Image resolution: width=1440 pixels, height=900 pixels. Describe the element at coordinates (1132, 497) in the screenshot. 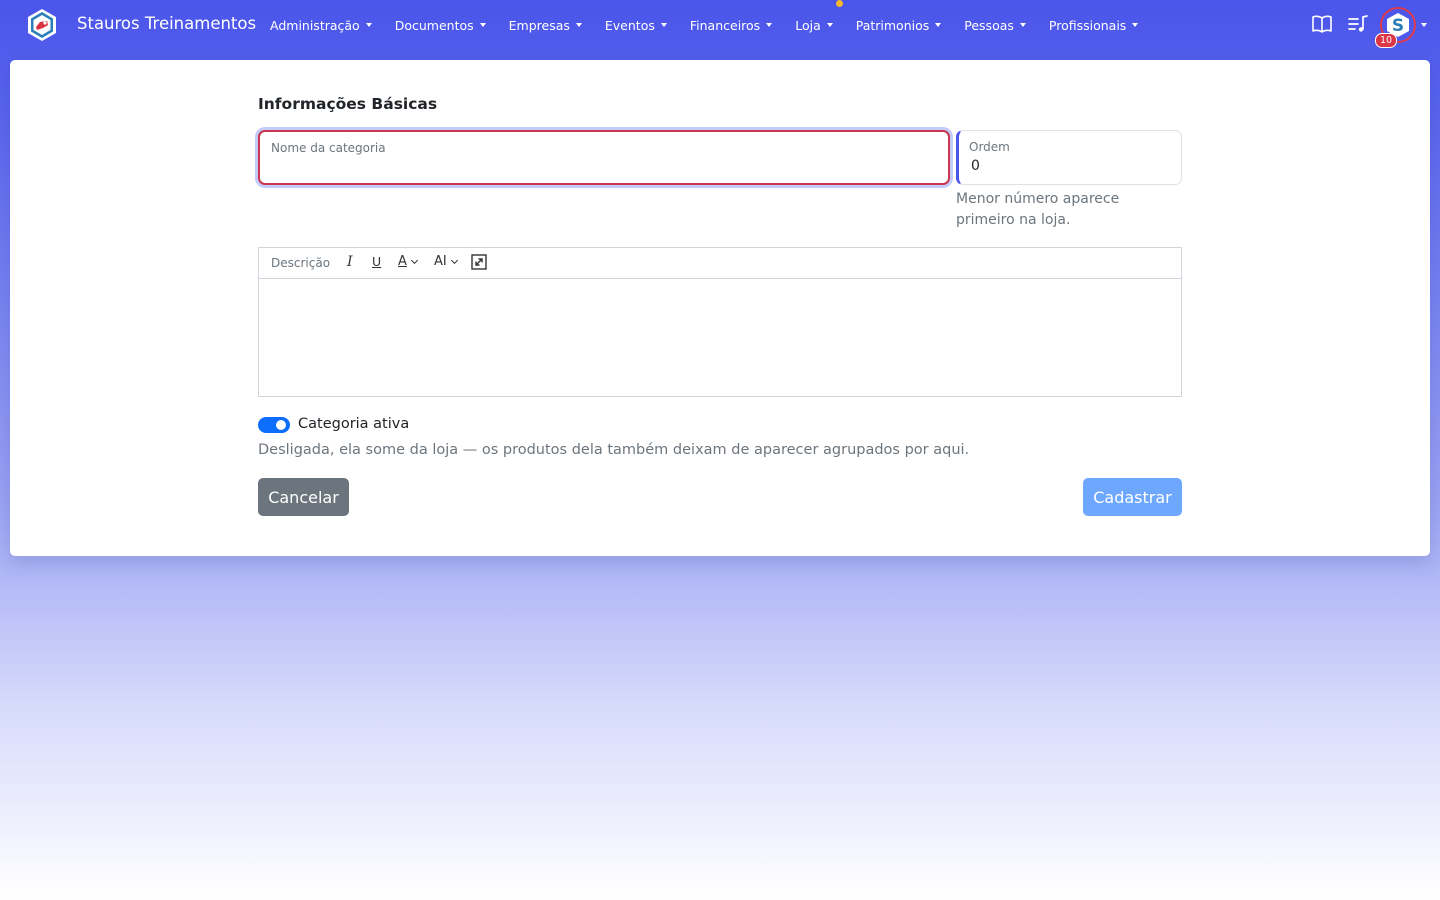

I see `submit-button: Cadastrar` at that location.